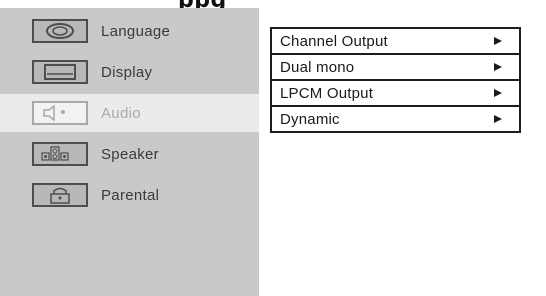 The height and width of the screenshot is (296, 546). I want to click on sidebar-item-display: Display, so click(129, 72).